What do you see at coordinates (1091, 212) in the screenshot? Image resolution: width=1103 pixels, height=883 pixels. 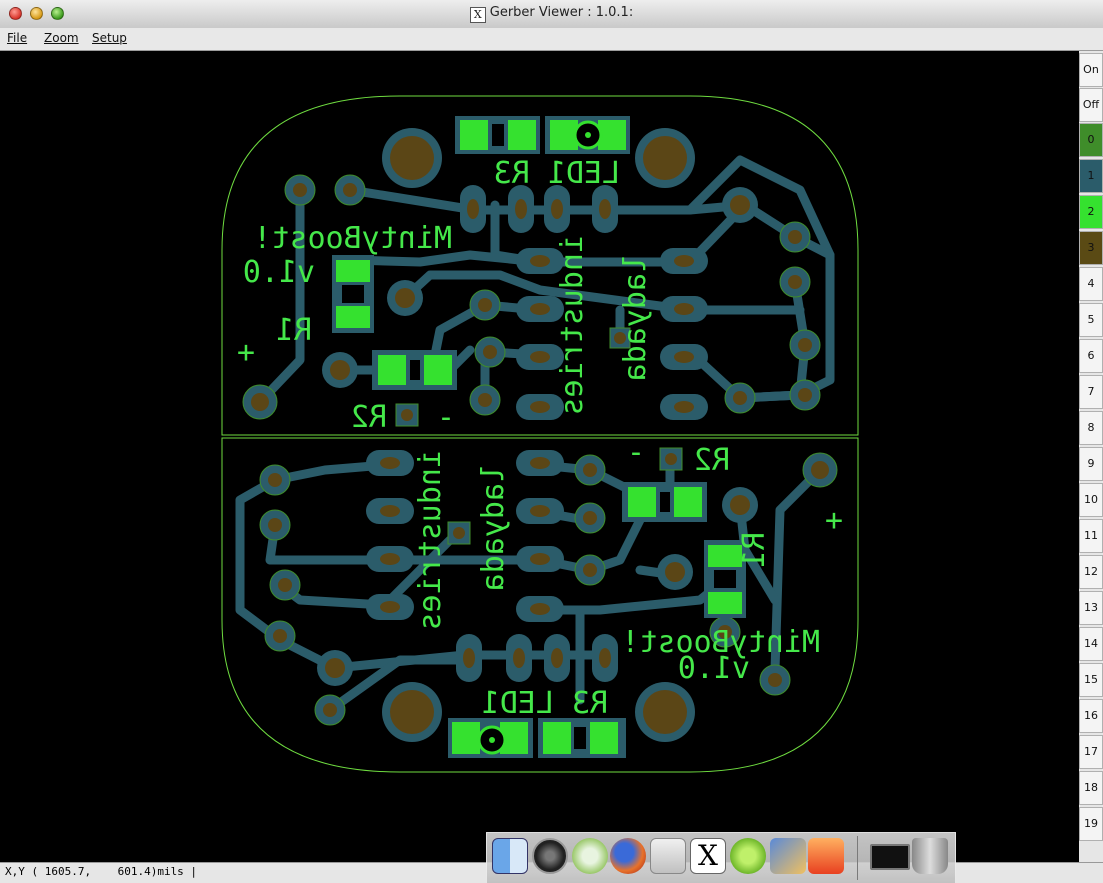 I see `layer-button-2: 2` at bounding box center [1091, 212].